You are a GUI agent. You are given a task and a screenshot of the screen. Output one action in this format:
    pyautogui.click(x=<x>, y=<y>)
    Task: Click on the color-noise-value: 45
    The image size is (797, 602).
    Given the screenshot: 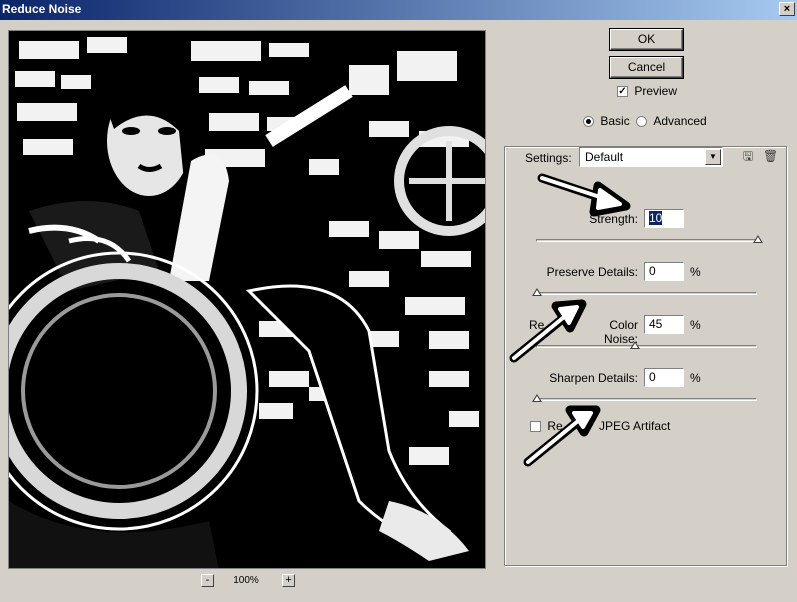 What is the action you would take?
    pyautogui.click(x=656, y=324)
    